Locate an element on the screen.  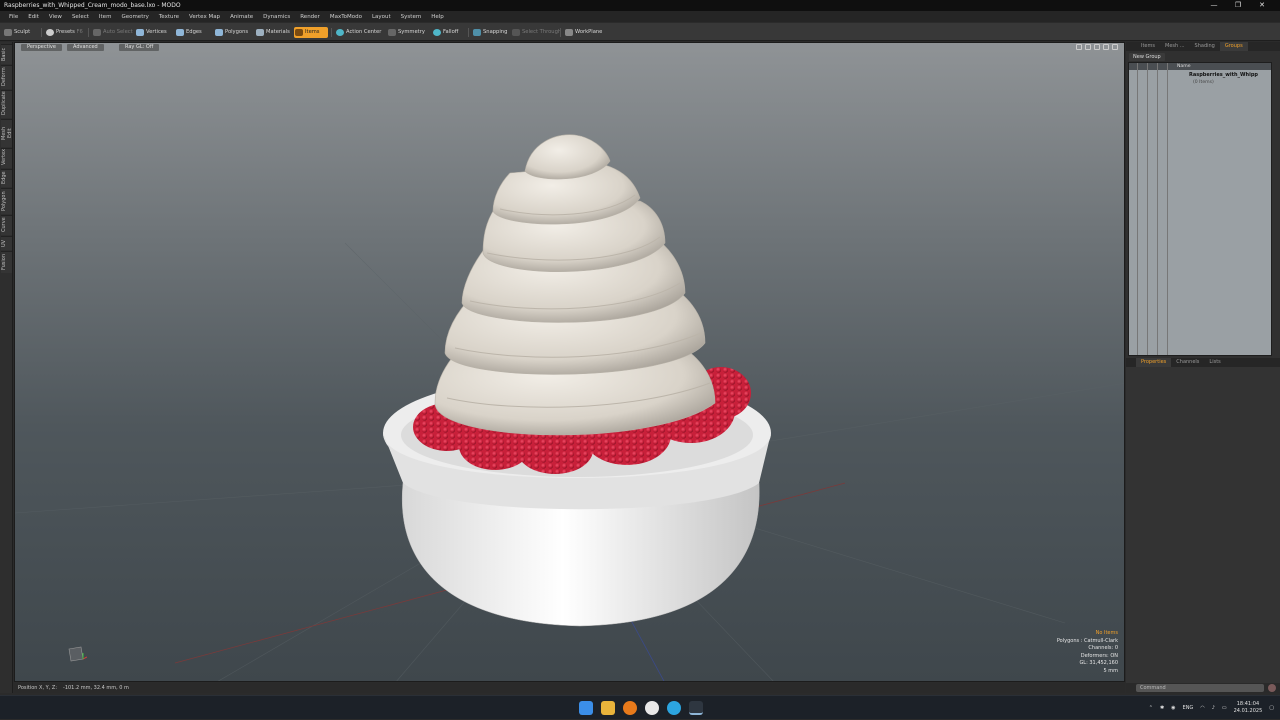
group-item-count: (0 Items) is located at coordinates (1203, 82).